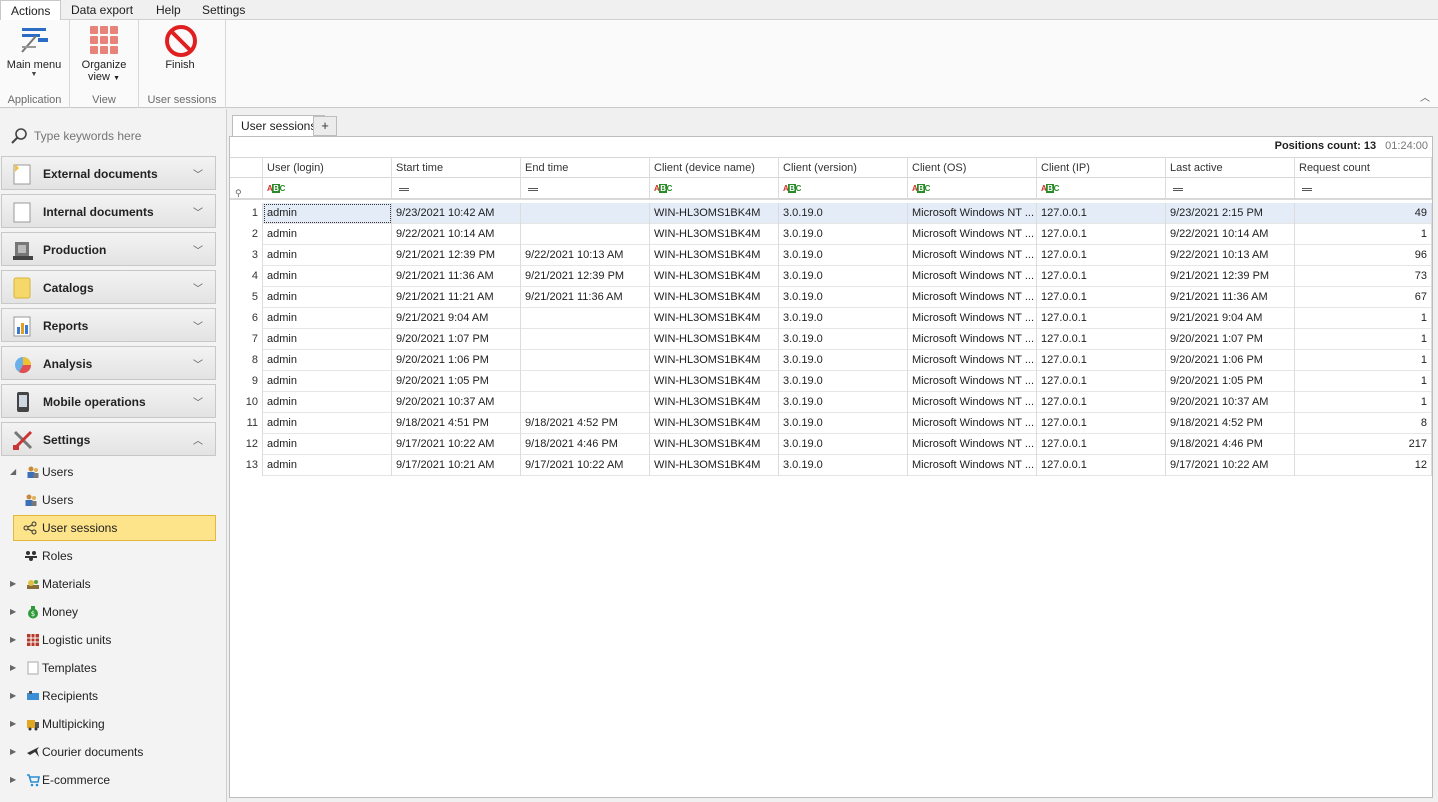 The width and height of the screenshot is (1438, 802). Describe the element at coordinates (325, 126) in the screenshot. I see `add-tab-button: +` at that location.